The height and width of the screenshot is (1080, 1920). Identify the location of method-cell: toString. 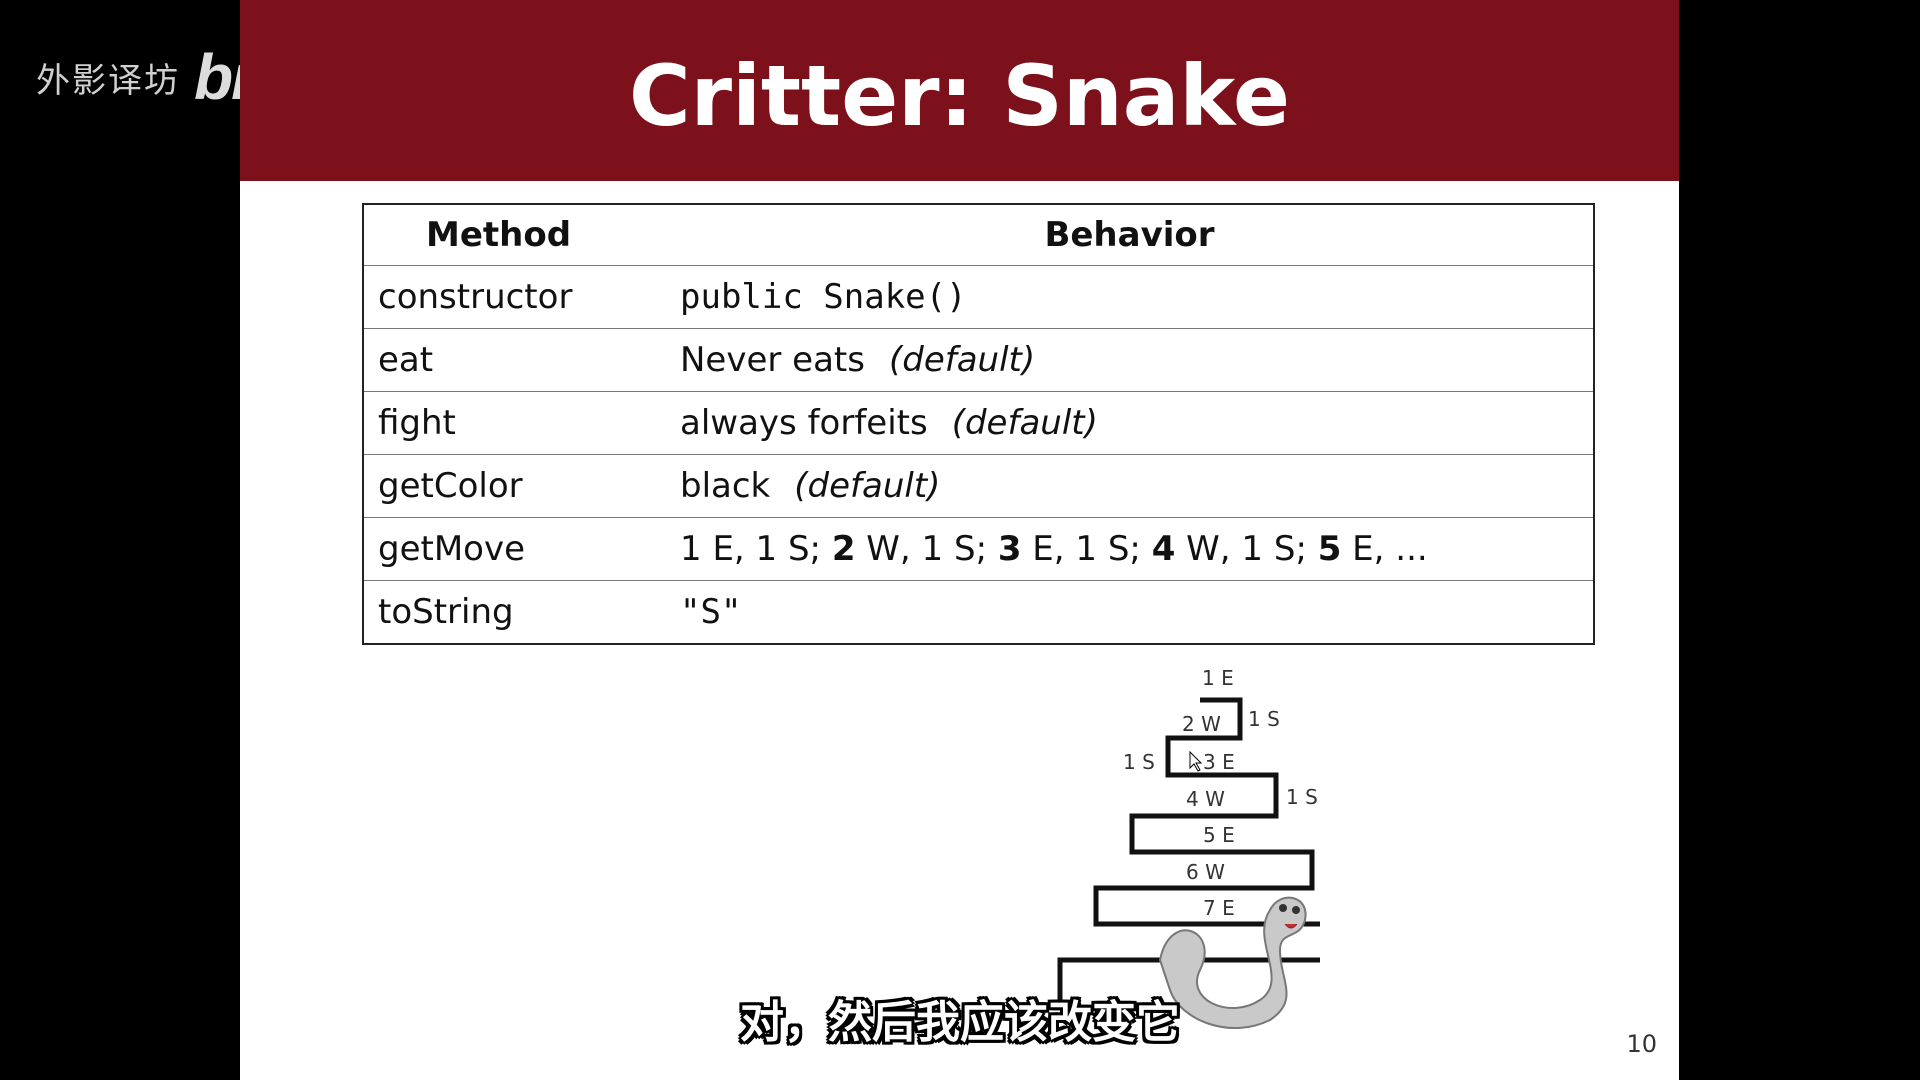
(514, 612).